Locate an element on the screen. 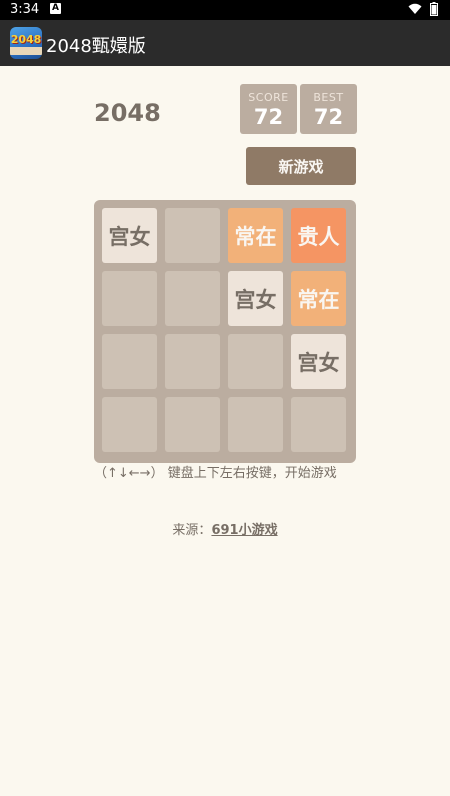  best-value: 72 is located at coordinates (328, 117).